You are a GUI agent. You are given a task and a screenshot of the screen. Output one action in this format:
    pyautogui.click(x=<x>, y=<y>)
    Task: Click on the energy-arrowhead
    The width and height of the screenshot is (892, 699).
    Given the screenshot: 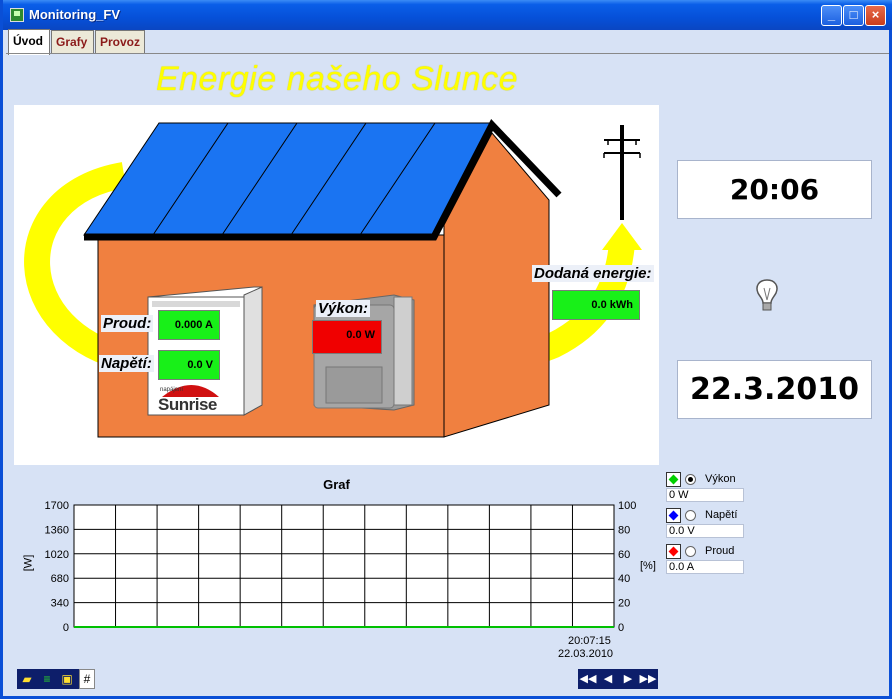 What is the action you would take?
    pyautogui.click(x=622, y=236)
    